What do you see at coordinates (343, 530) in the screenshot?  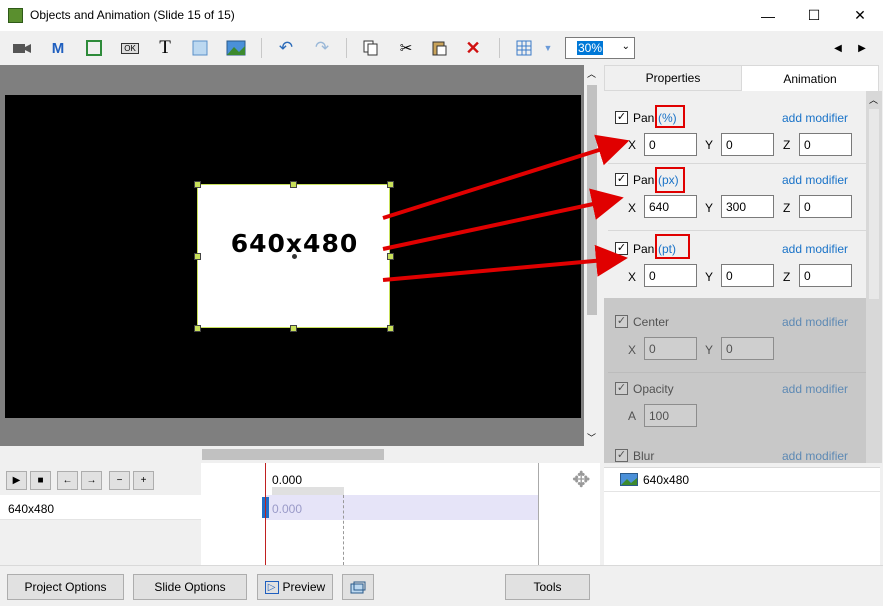 I see `dashed-marker` at bounding box center [343, 530].